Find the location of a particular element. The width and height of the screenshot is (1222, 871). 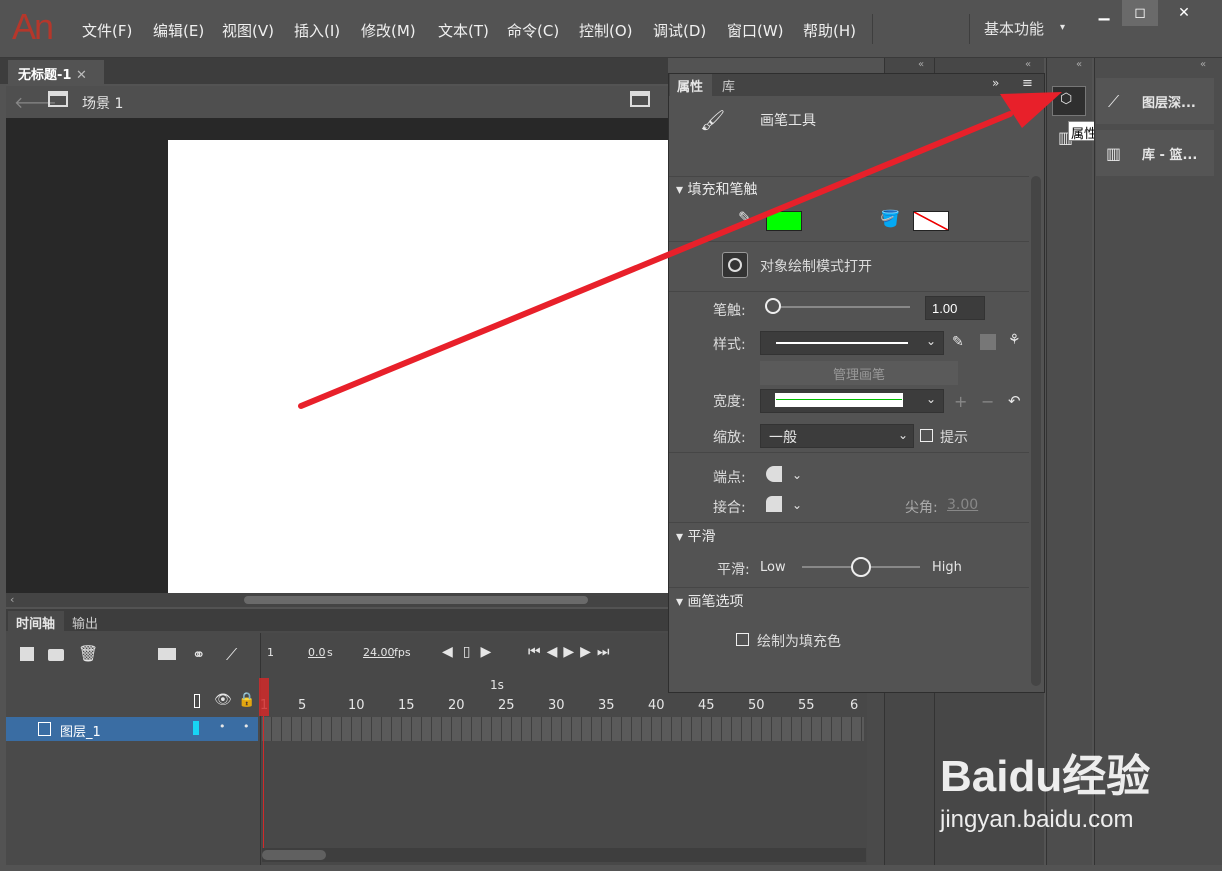

watermark: Baidu经验 jingyan.baidu.com is located at coordinates (1045, 787).